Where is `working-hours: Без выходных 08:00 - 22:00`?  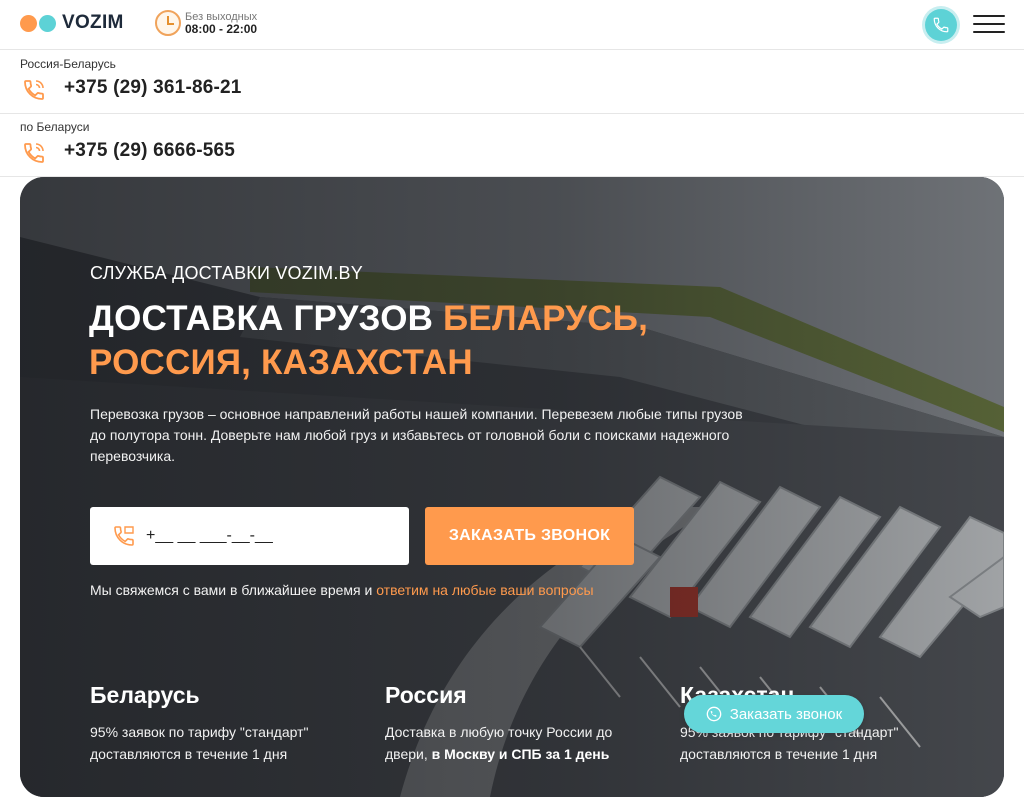
working-hours: Без выходных 08:00 - 22:00 is located at coordinates (206, 23).